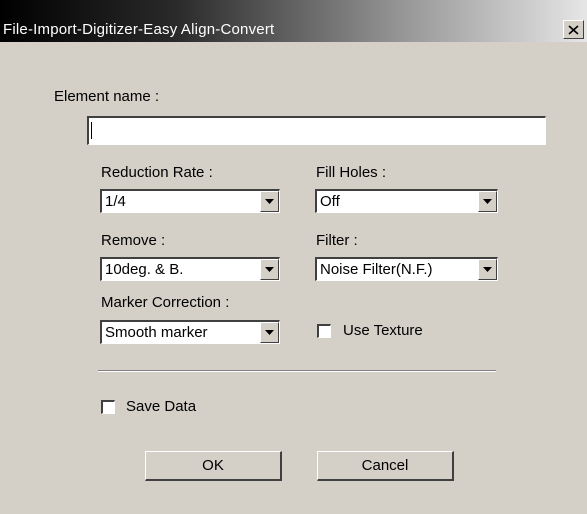 The width and height of the screenshot is (587, 514). I want to click on fill-holes-value: Off, so click(330, 201).